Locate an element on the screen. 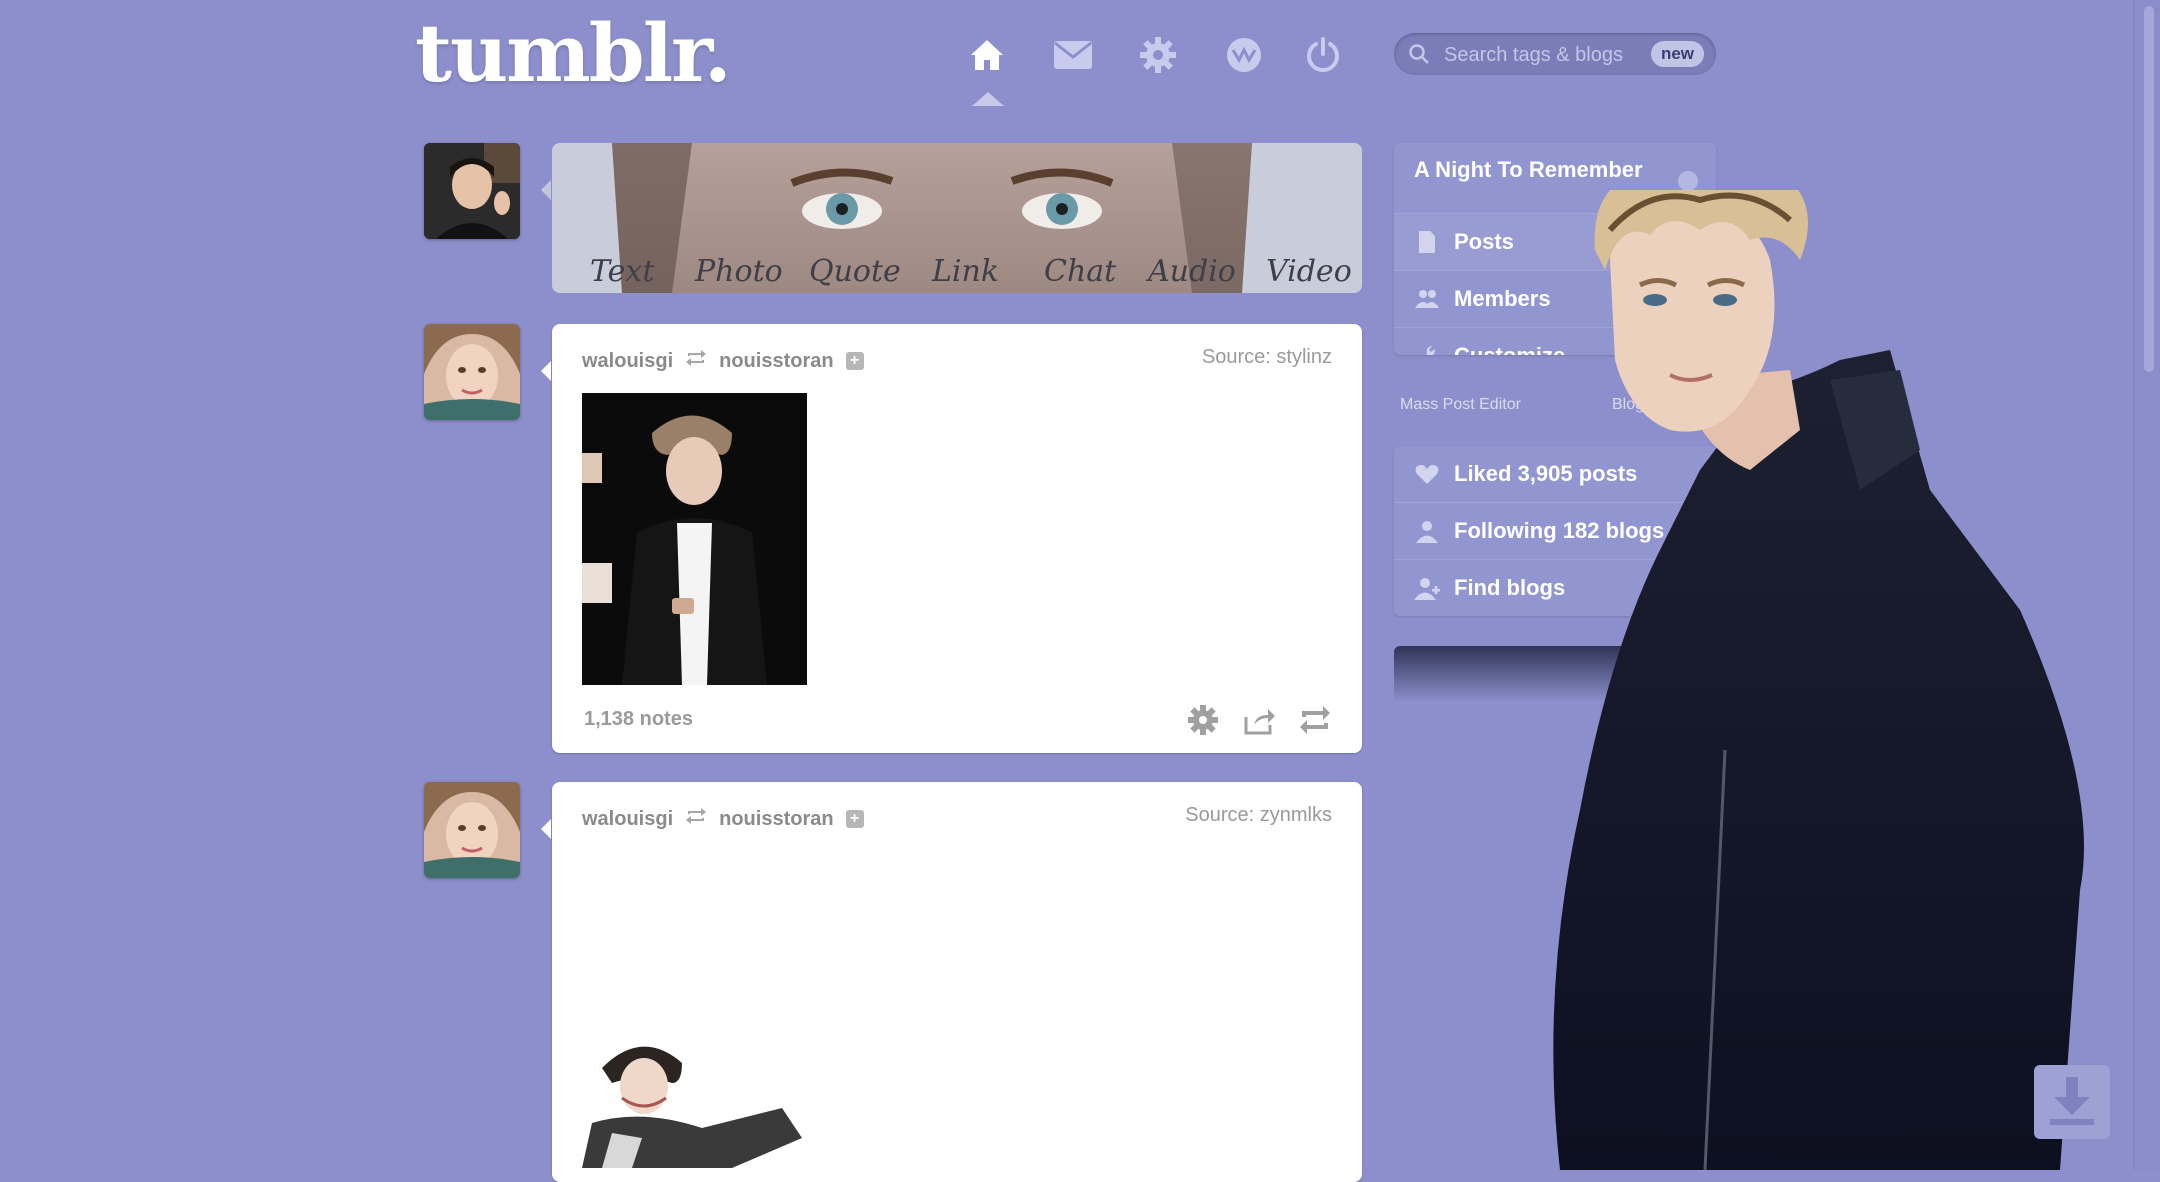 The width and height of the screenshot is (2160, 1182). search-icon is located at coordinates (1419, 56).